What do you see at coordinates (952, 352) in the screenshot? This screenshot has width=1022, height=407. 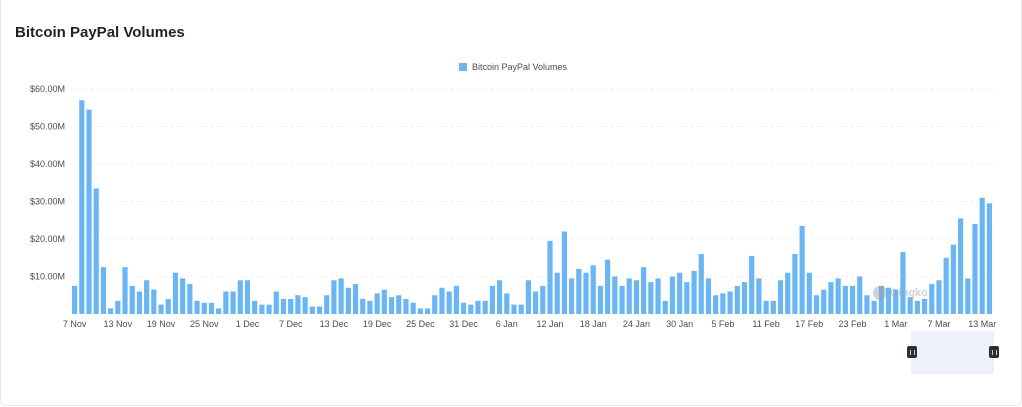 I see `range-navigator` at bounding box center [952, 352].